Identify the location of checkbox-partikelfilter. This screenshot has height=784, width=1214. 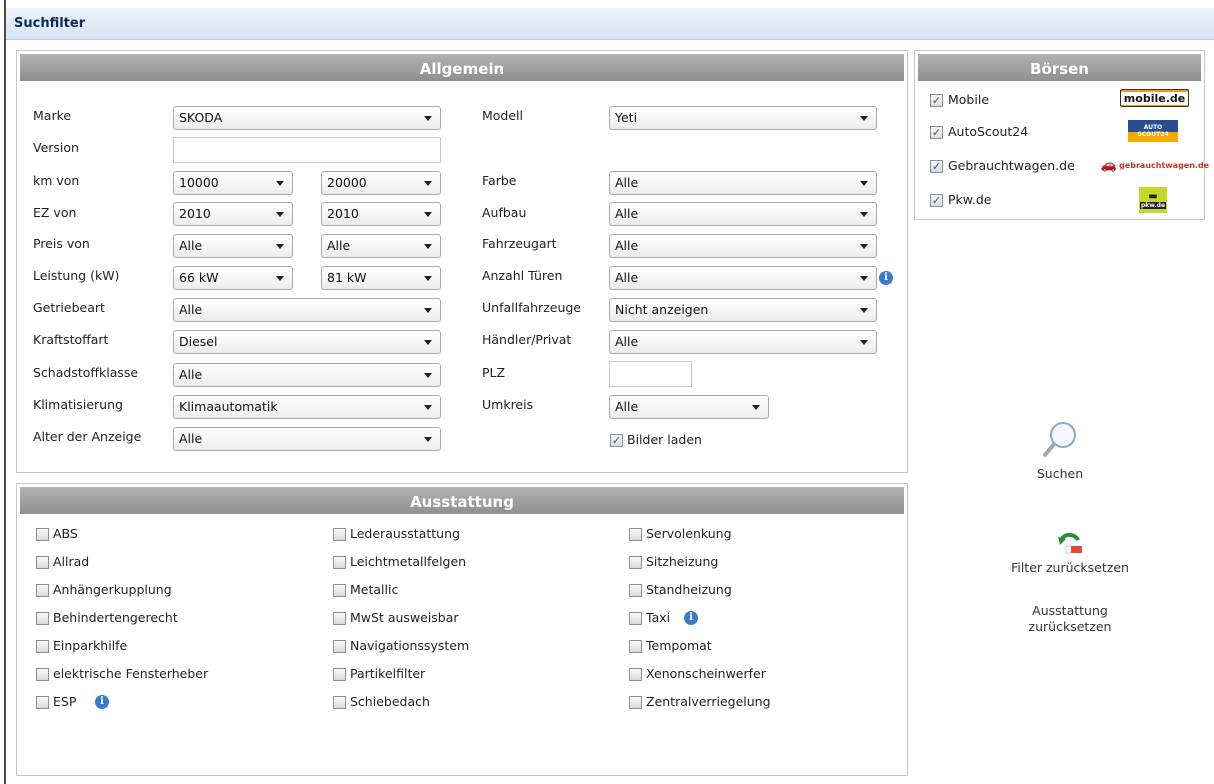
(339, 674).